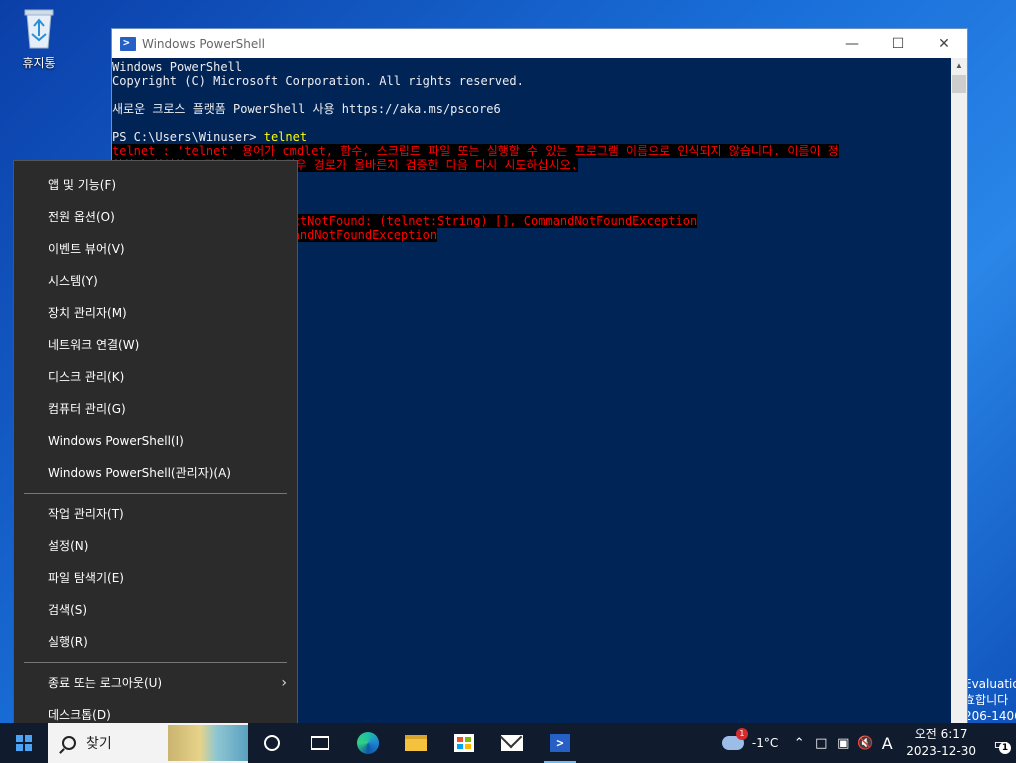 This screenshot has height=763, width=1016. I want to click on maximize-button: ☐, so click(898, 43).